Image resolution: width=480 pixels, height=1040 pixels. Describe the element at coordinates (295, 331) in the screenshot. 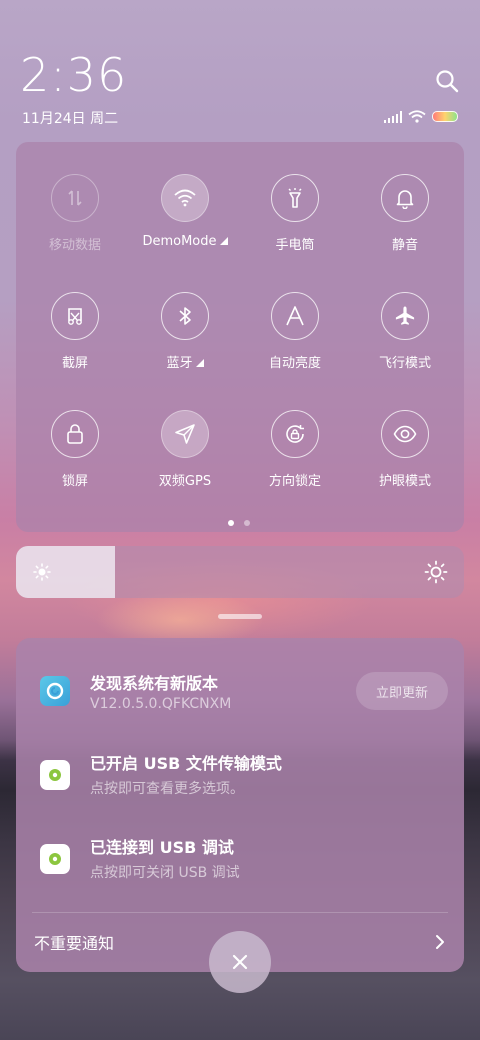

I see `tile-auto-brightness: 自动亮度` at that location.